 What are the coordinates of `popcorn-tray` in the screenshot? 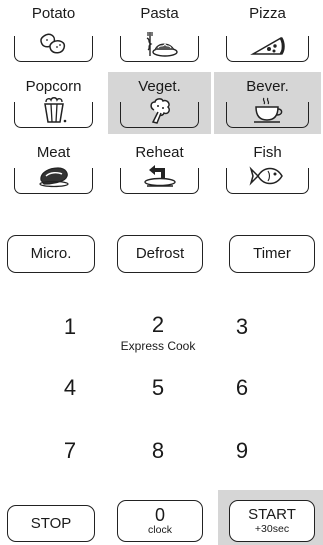 It's located at (53, 112).